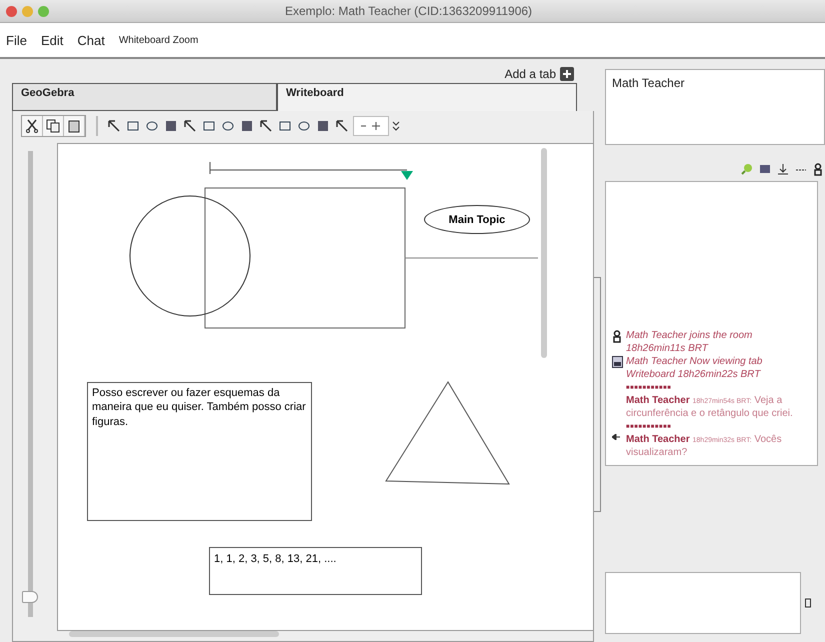  Describe the element at coordinates (783, 169) in the screenshot. I see `download-icon` at that location.